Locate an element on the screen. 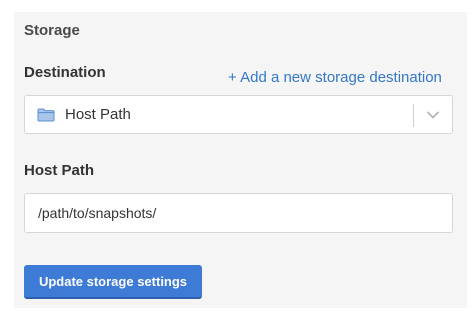 This screenshot has width=474, height=311. add-storage-destination-link: + Add a new storage destination is located at coordinates (335, 77).